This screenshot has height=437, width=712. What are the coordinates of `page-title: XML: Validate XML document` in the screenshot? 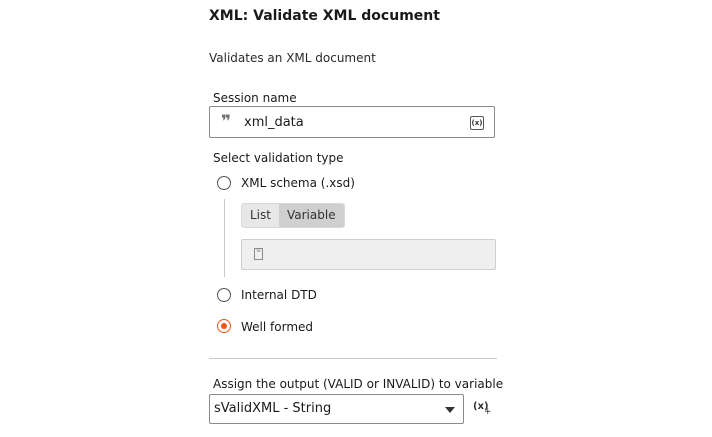 It's located at (324, 16).